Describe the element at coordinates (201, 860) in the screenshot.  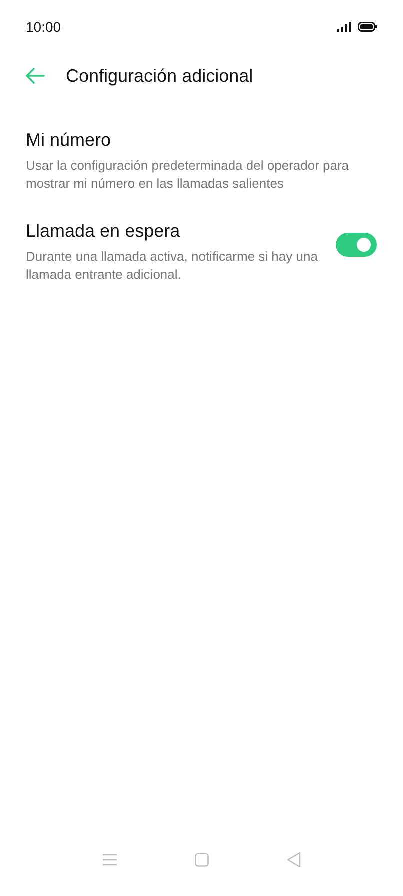
I see `home-icon` at that location.